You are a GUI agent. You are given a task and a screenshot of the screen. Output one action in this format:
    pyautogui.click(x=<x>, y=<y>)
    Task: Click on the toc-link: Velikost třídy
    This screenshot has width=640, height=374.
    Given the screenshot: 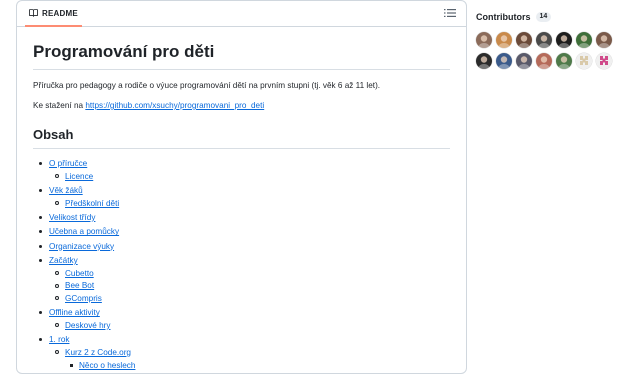 What is the action you would take?
    pyautogui.click(x=72, y=217)
    